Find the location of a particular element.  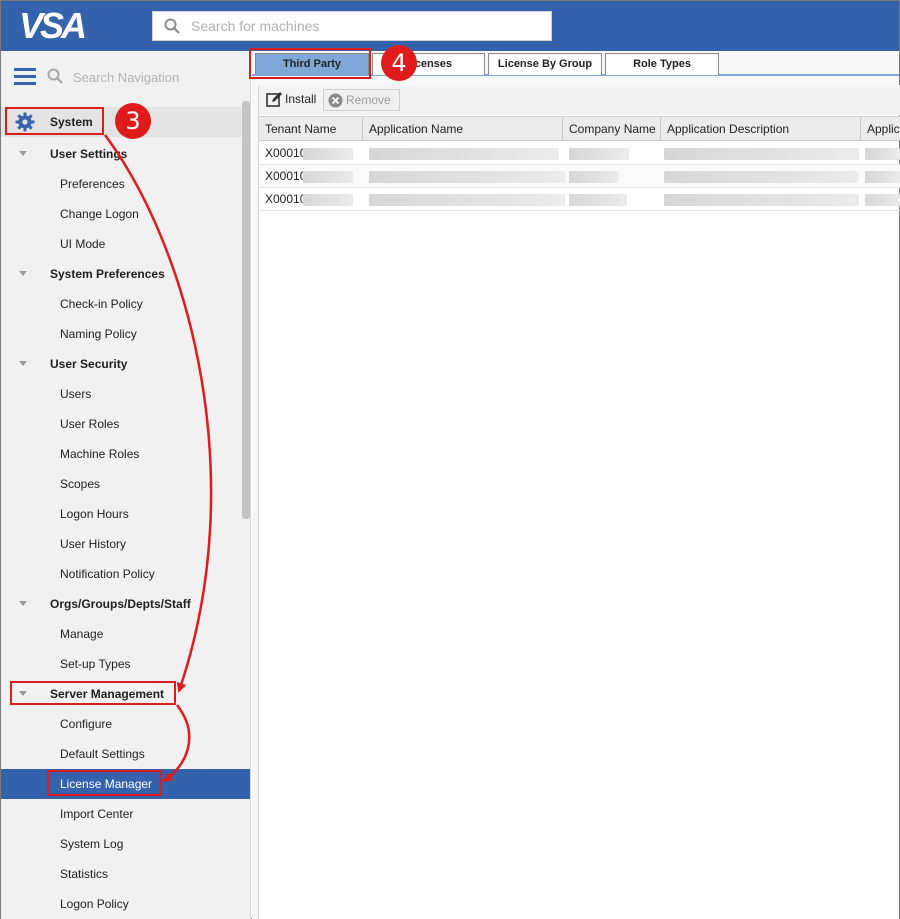

sidebar-item-label: Logon Hours is located at coordinates (94, 514).